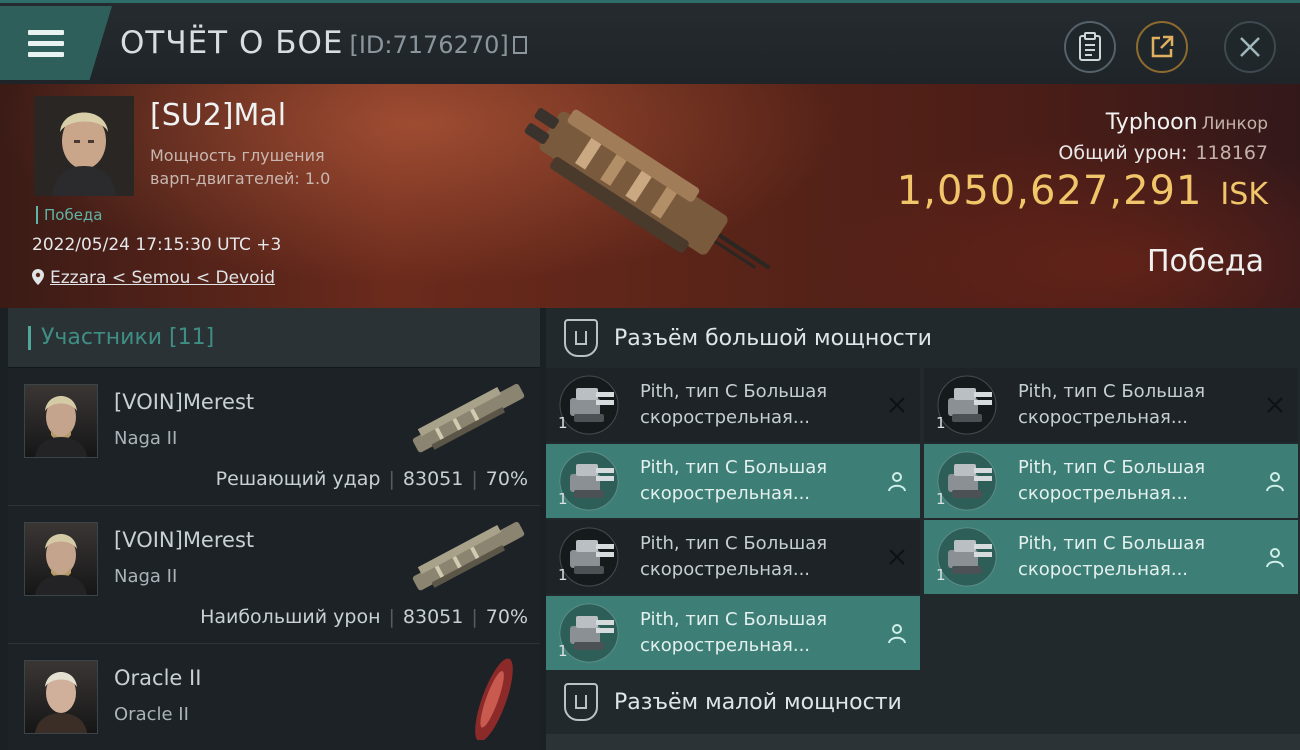 This screenshot has width=1300, height=750. What do you see at coordinates (46, 46) in the screenshot?
I see `hamburger-icon` at bounding box center [46, 46].